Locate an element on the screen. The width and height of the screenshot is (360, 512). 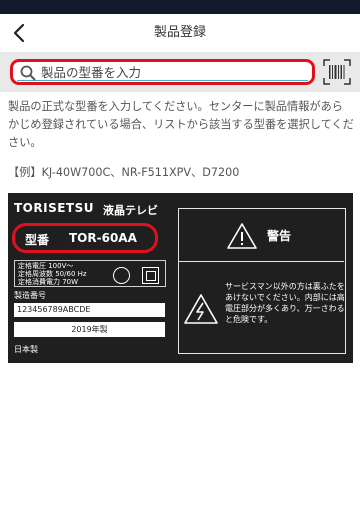
spec-power: 定格消費電力 70W is located at coordinates (48, 282).